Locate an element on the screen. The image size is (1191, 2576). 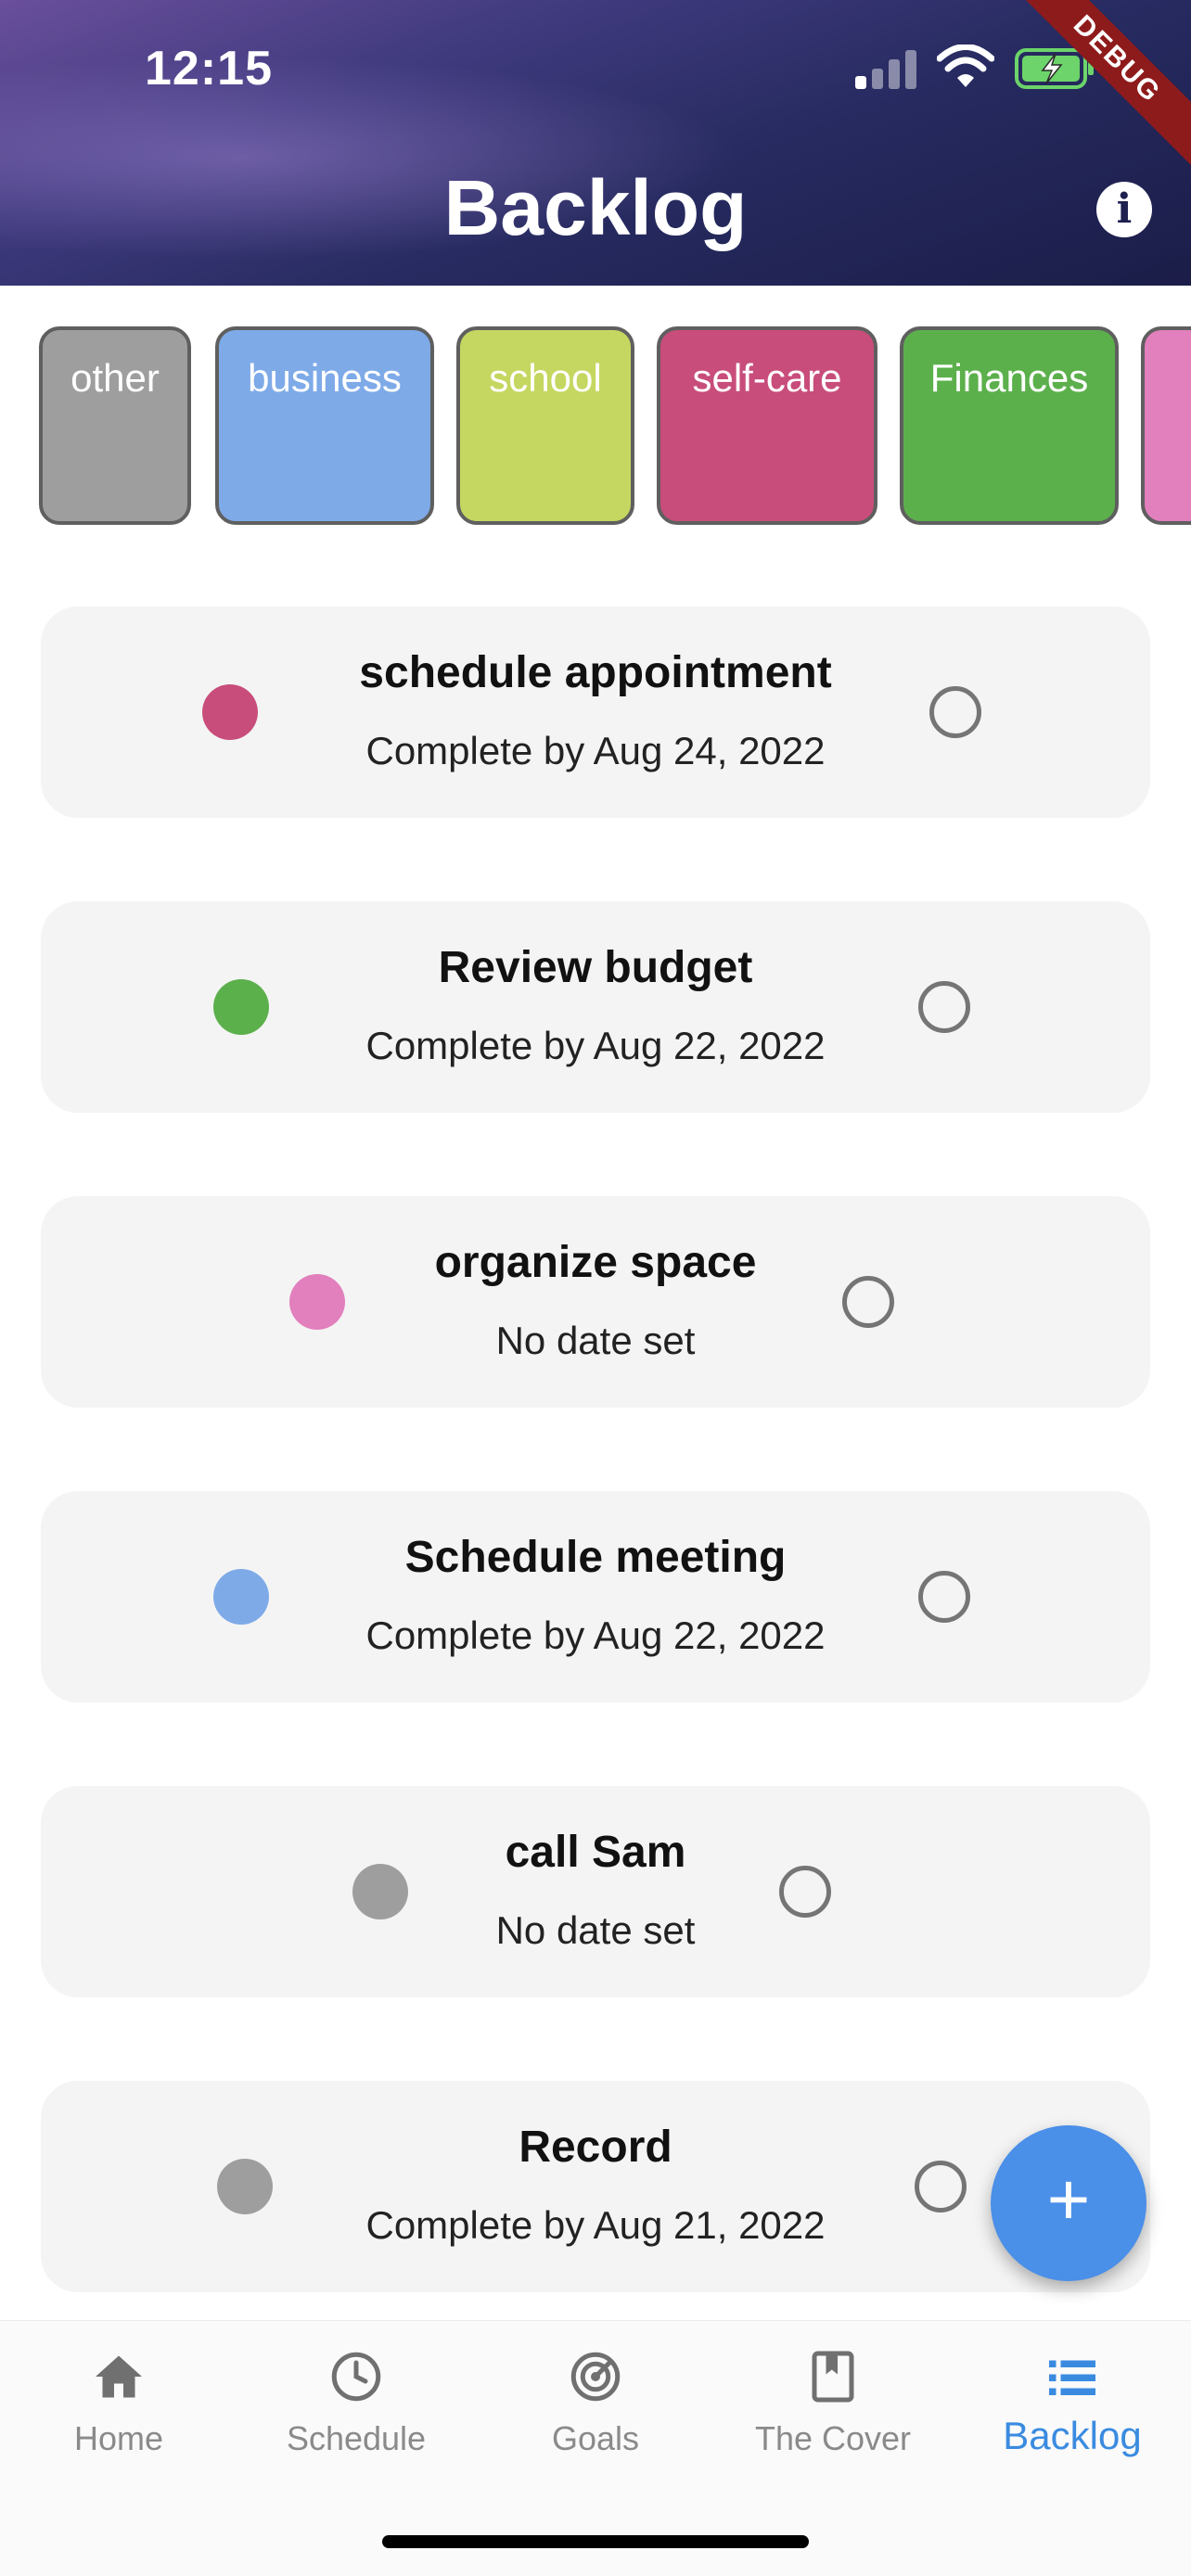
home-indicator is located at coordinates (595, 2541).